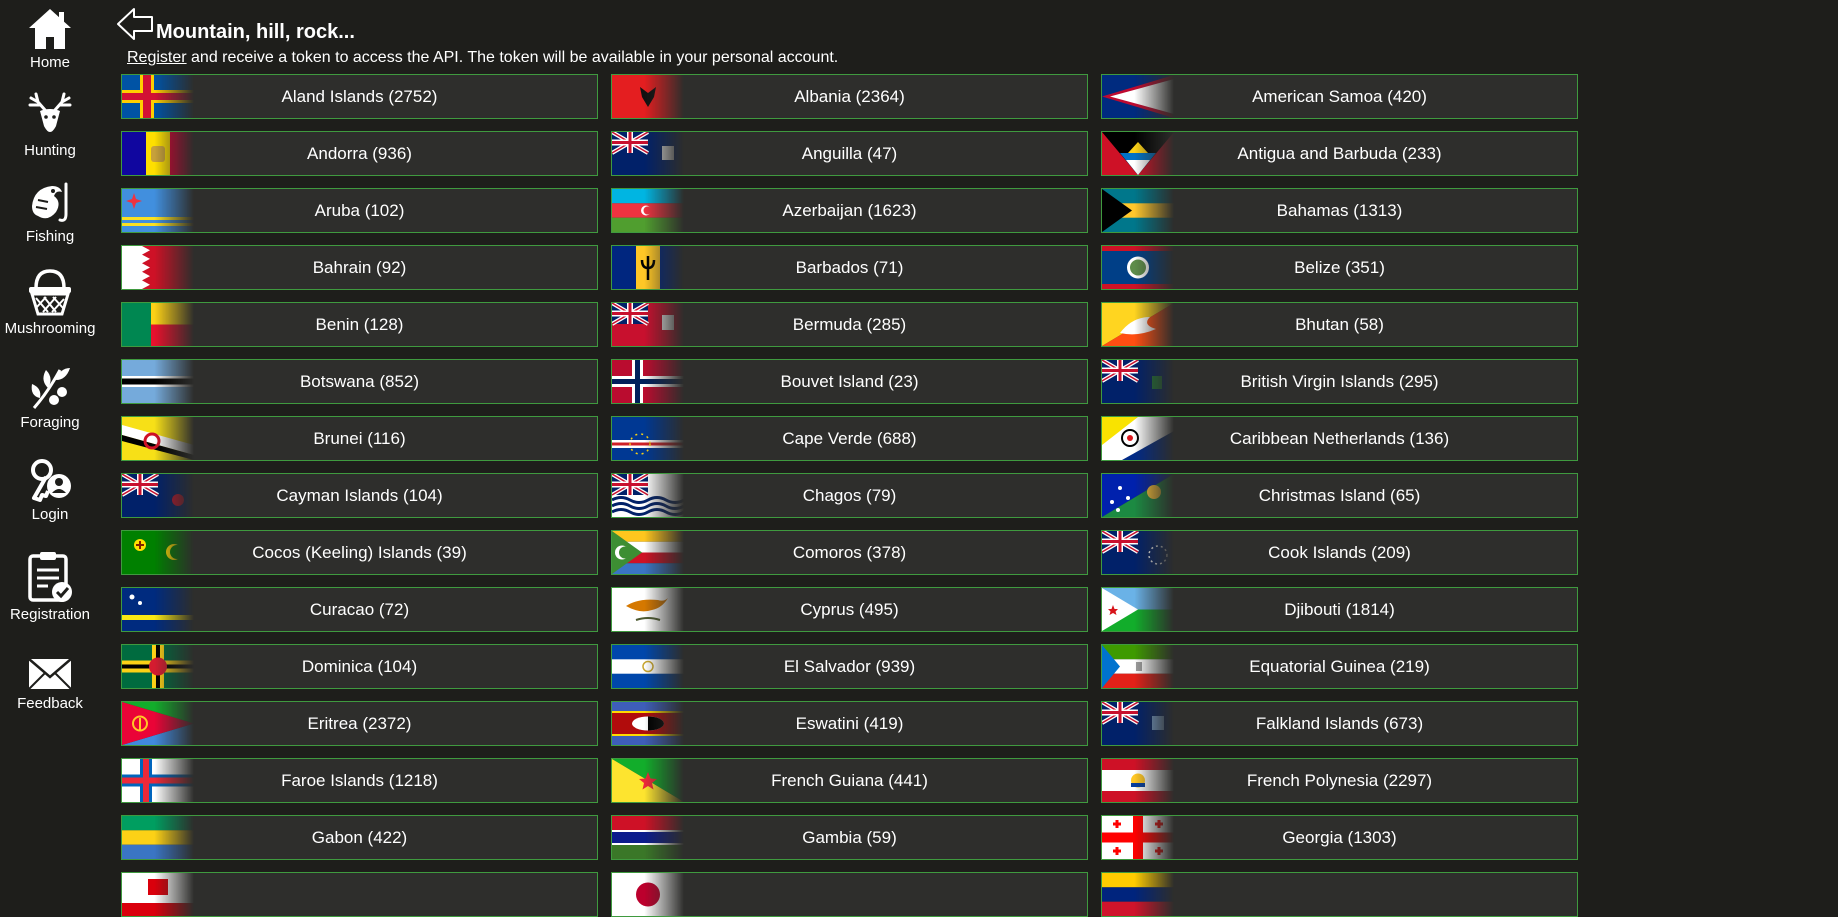 The image size is (1838, 917). What do you see at coordinates (49, 62) in the screenshot?
I see `nav-label: Home` at bounding box center [49, 62].